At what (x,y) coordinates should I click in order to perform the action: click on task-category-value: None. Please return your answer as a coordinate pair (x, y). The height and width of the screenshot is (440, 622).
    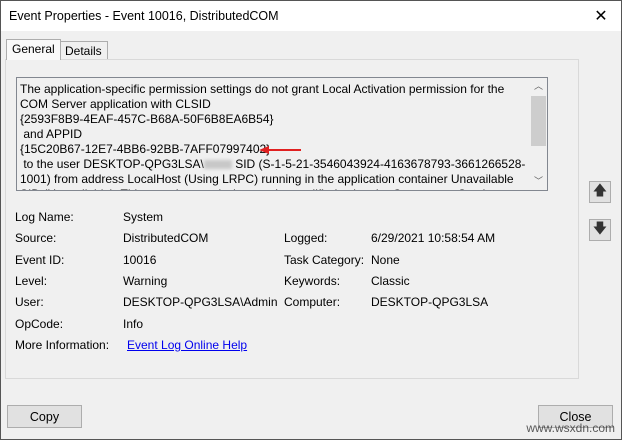
    Looking at the image, I should click on (385, 260).